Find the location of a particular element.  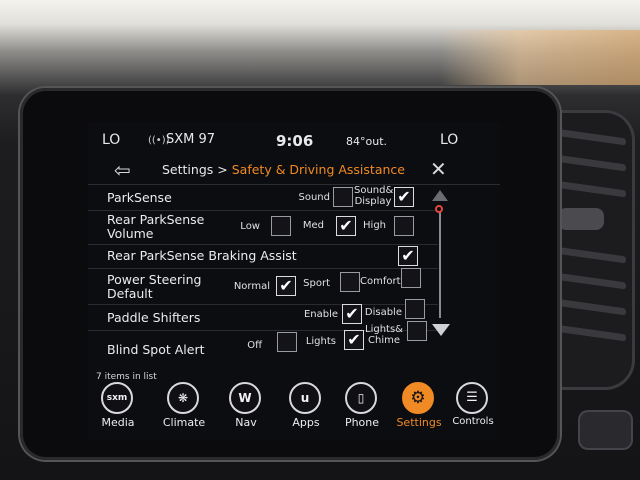

option-label: Sport is located at coordinates (316, 283).